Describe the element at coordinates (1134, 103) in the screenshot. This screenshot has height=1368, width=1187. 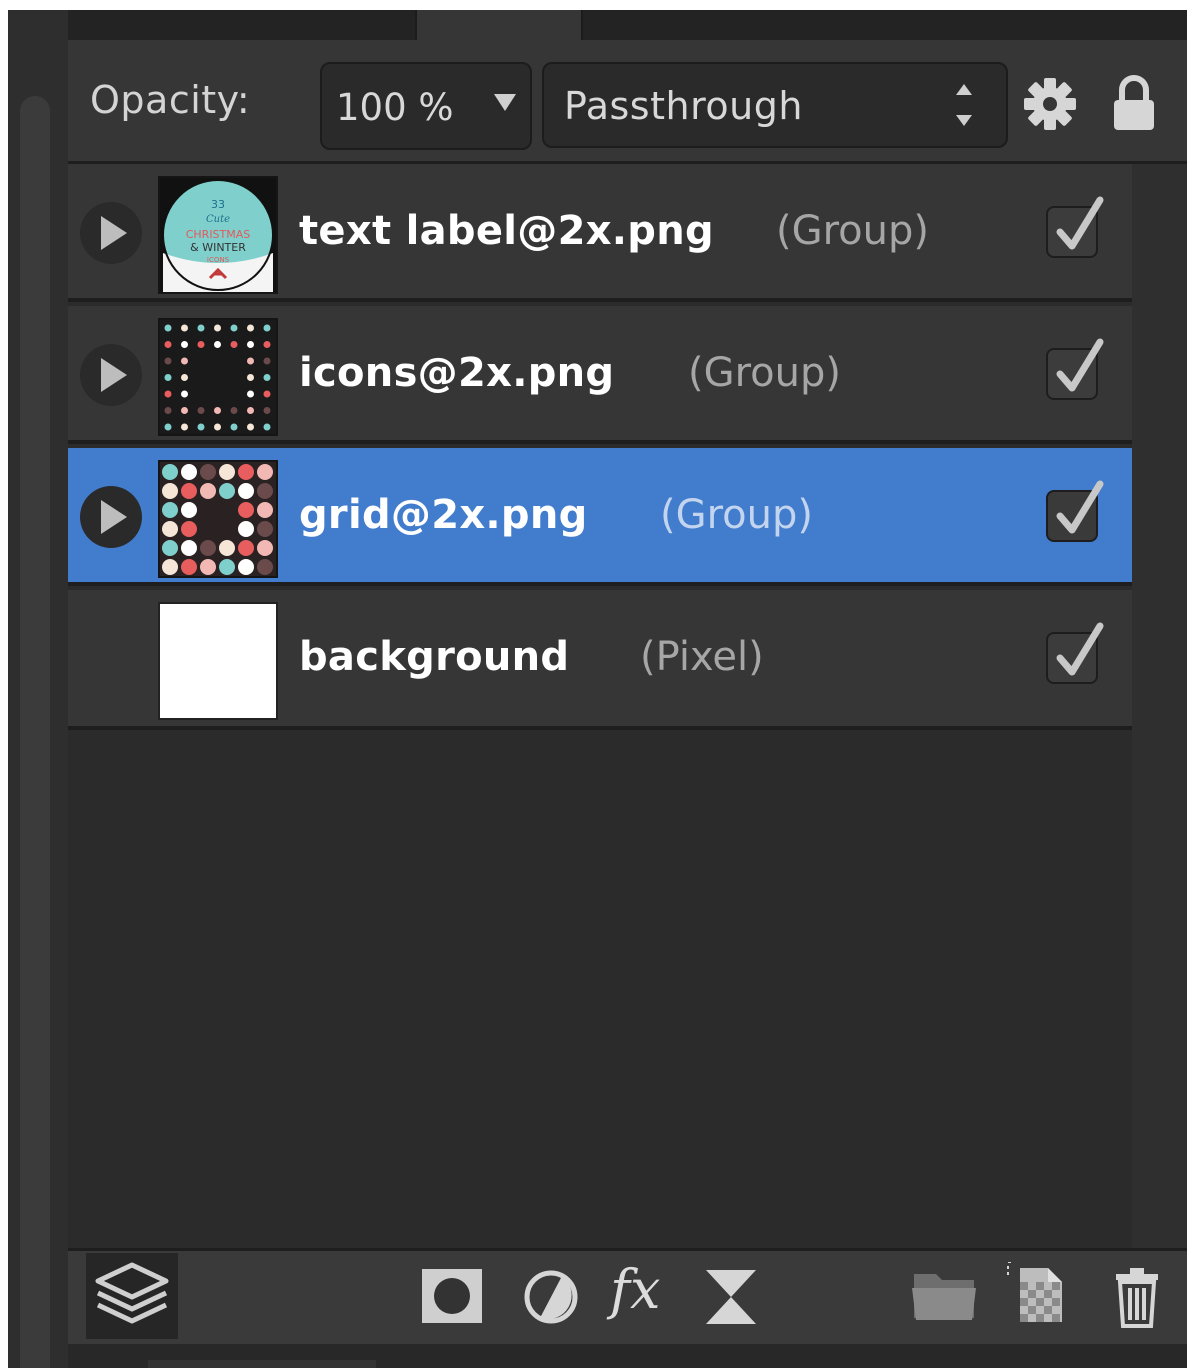
I see `lock-icon` at that location.